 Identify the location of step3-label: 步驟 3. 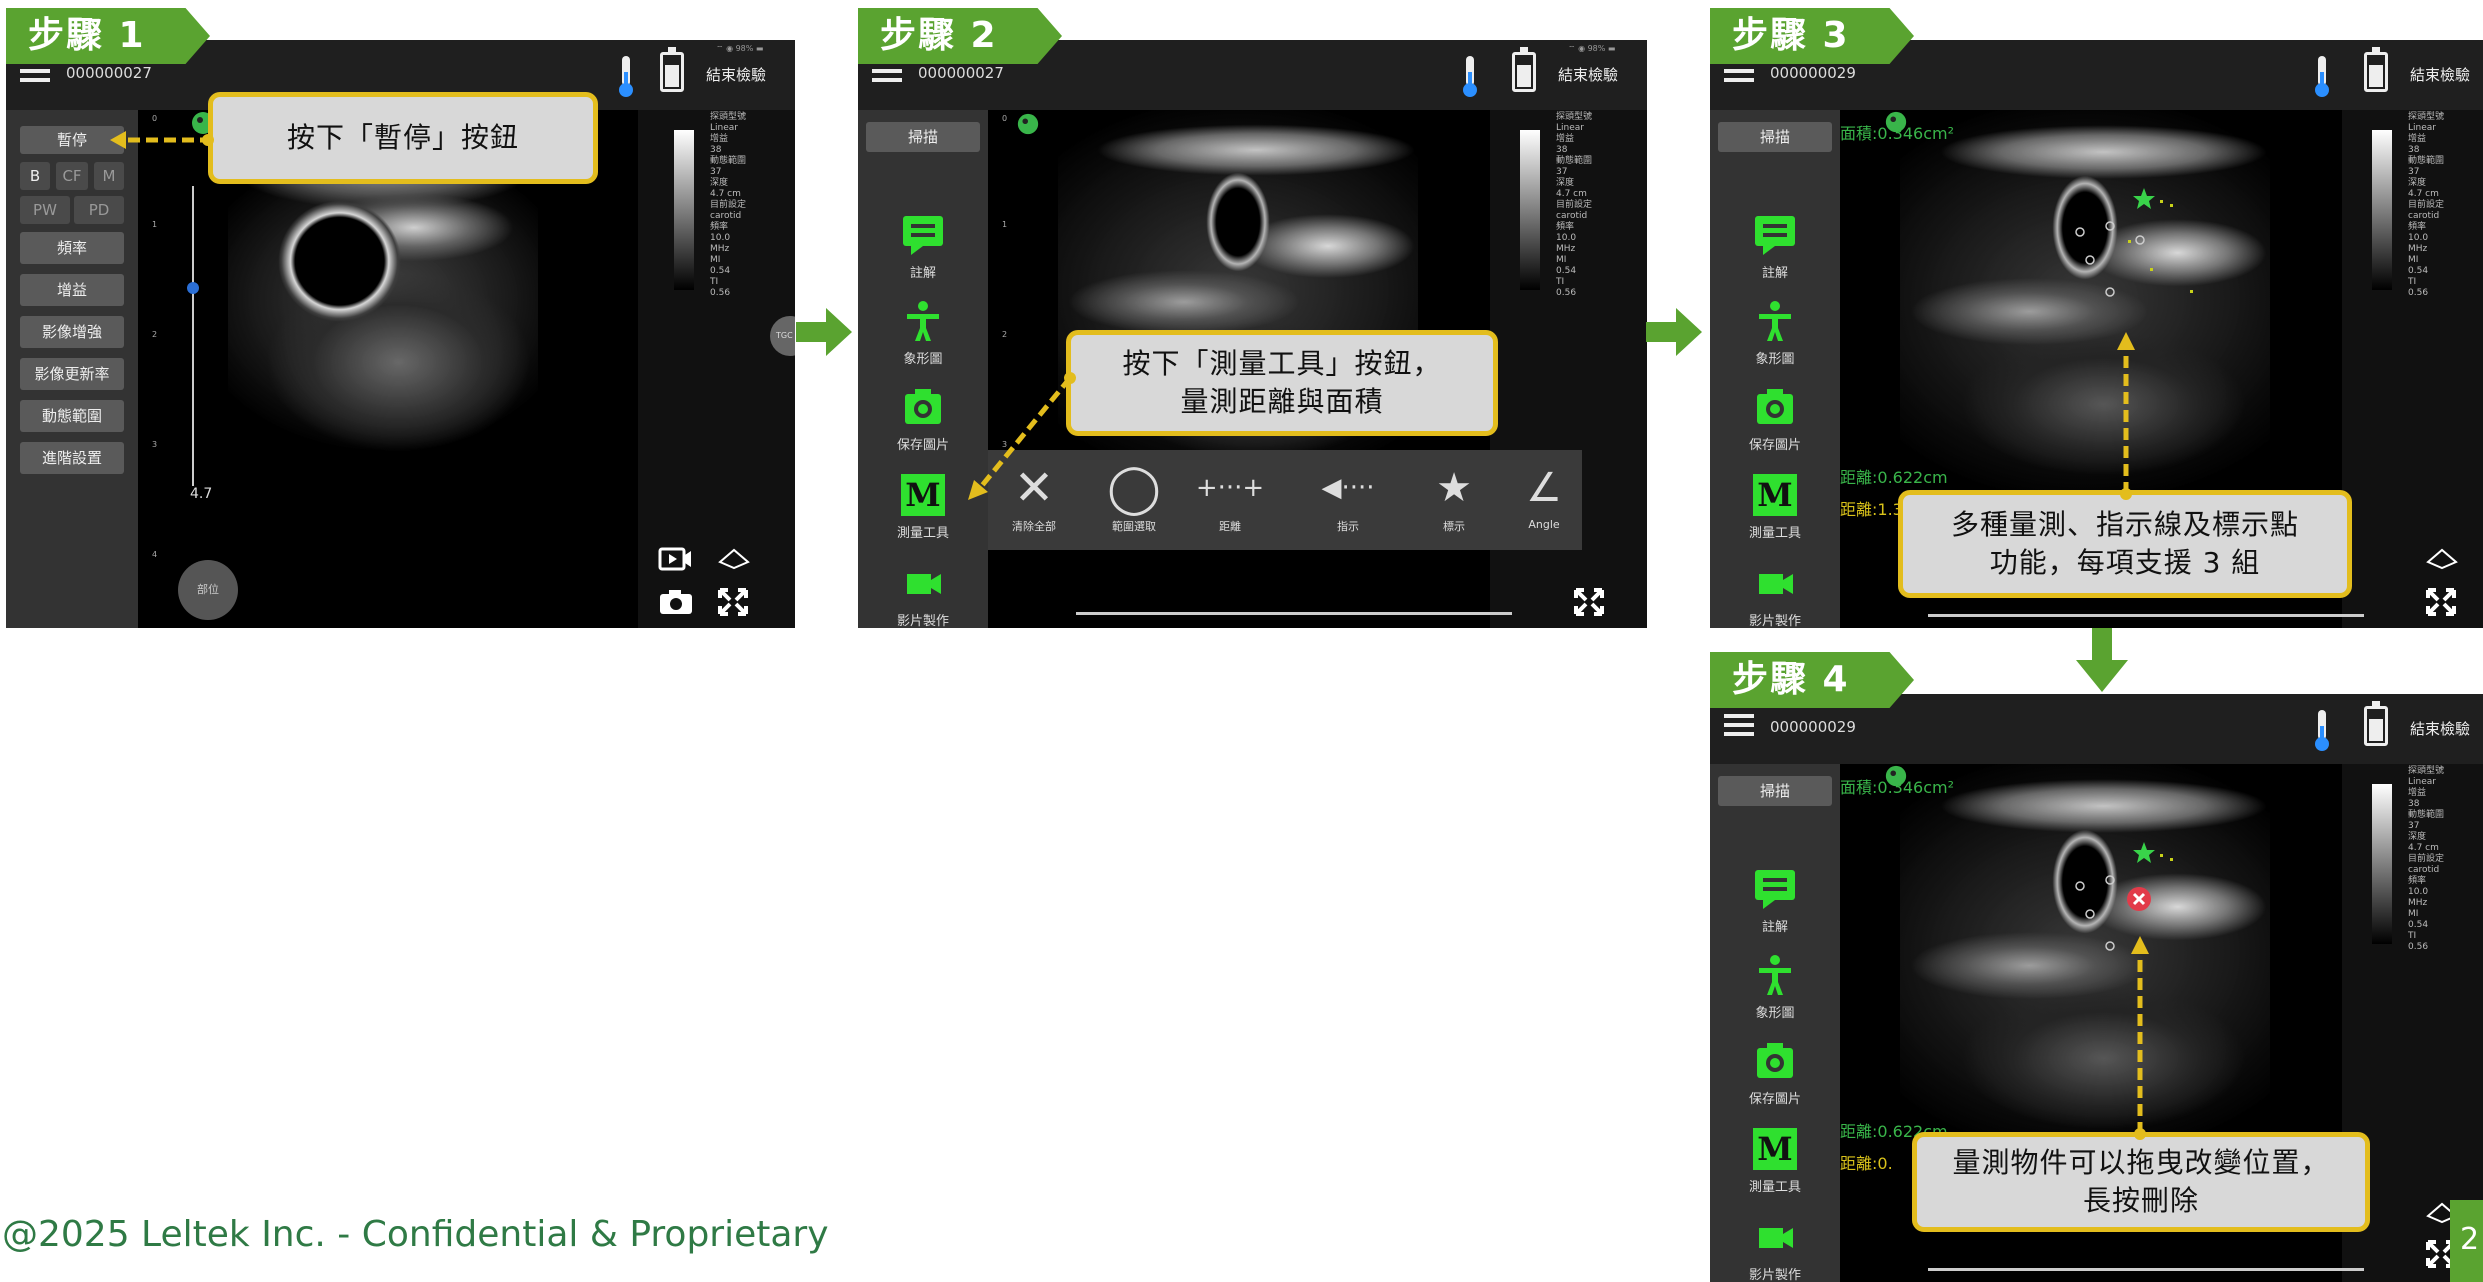
(1812, 36).